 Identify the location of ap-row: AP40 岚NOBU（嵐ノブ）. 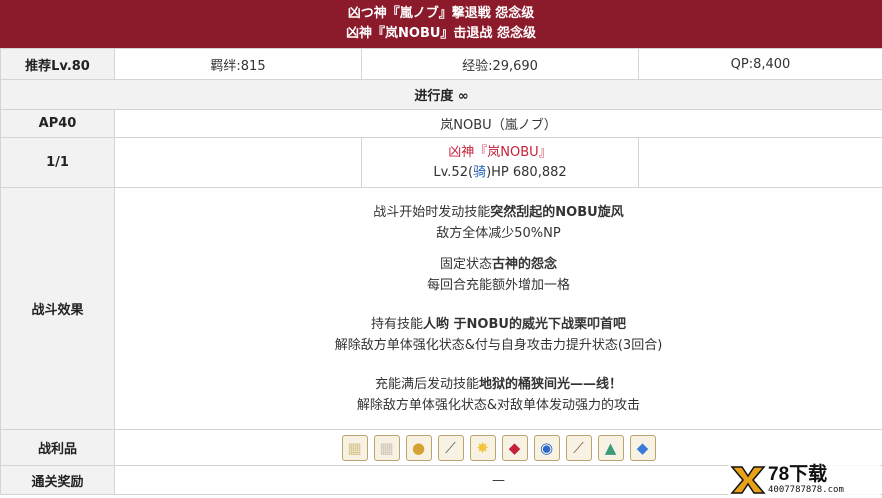
(441, 123).